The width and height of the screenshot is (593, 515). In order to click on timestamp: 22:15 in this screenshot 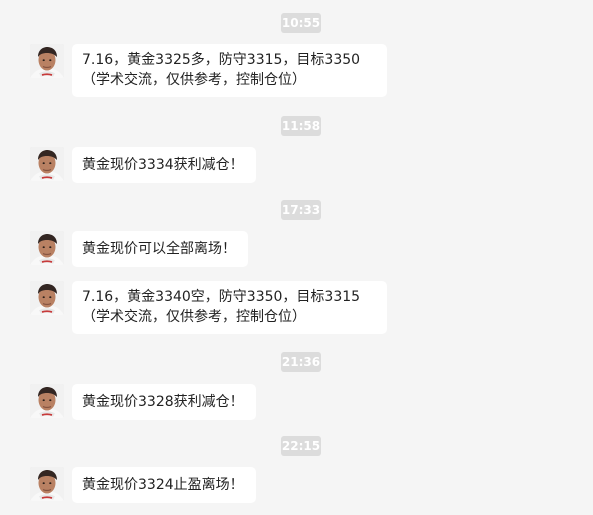, I will do `click(301, 446)`.